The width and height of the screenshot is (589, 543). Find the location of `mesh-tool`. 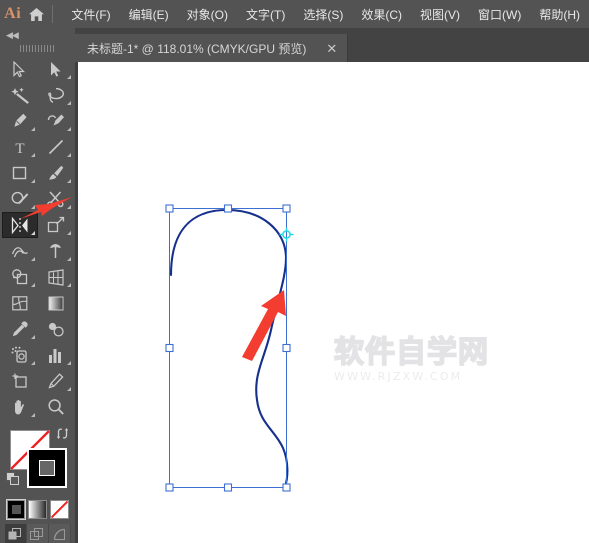

mesh-tool is located at coordinates (20, 303).